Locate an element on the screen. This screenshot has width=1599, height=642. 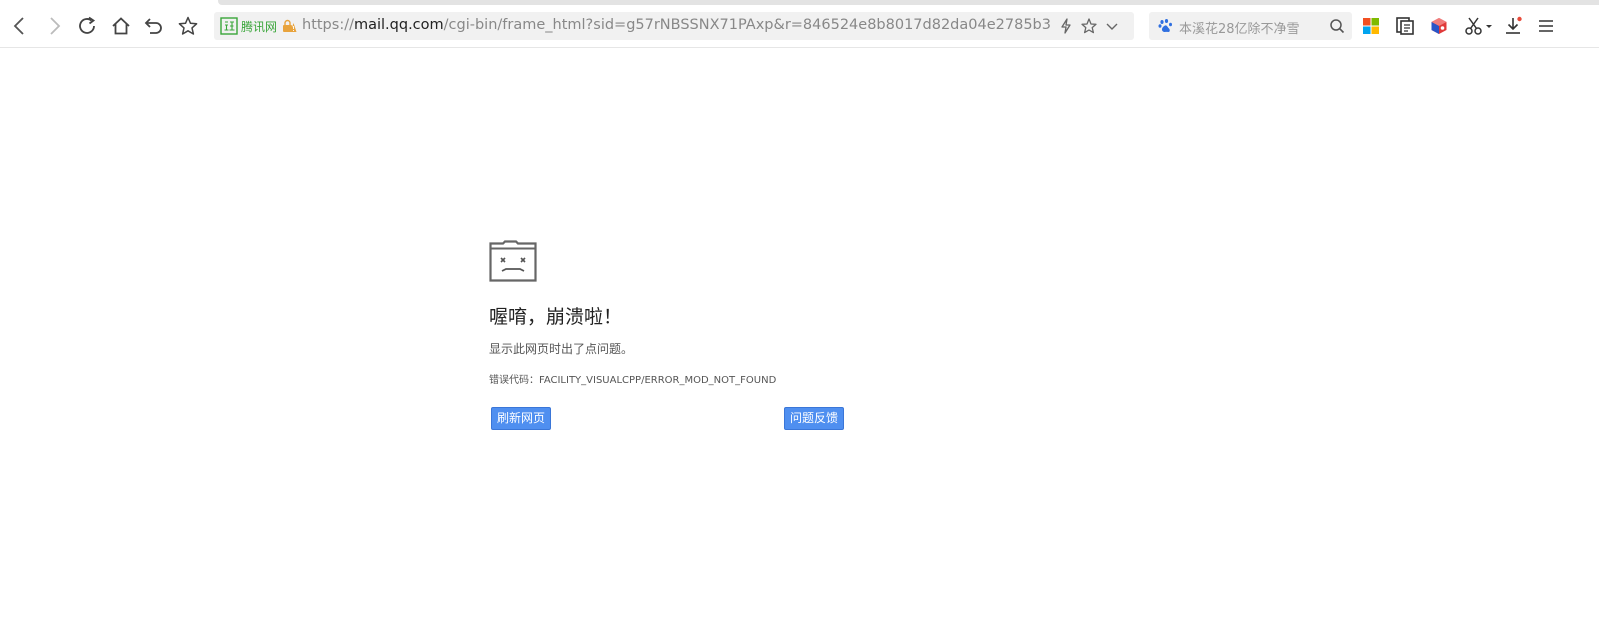
apps-grid-icon is located at coordinates (1371, 26).